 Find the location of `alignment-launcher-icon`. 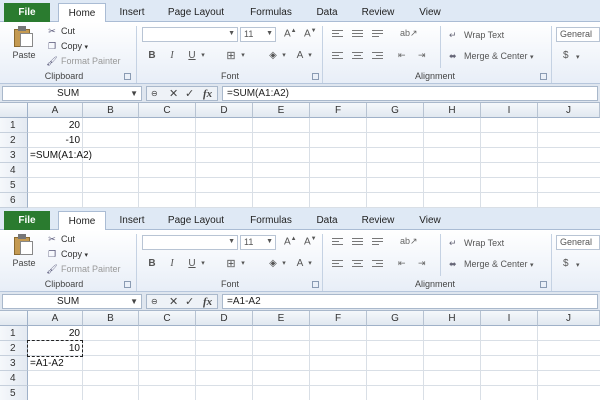

alignment-launcher-icon is located at coordinates (543, 284).